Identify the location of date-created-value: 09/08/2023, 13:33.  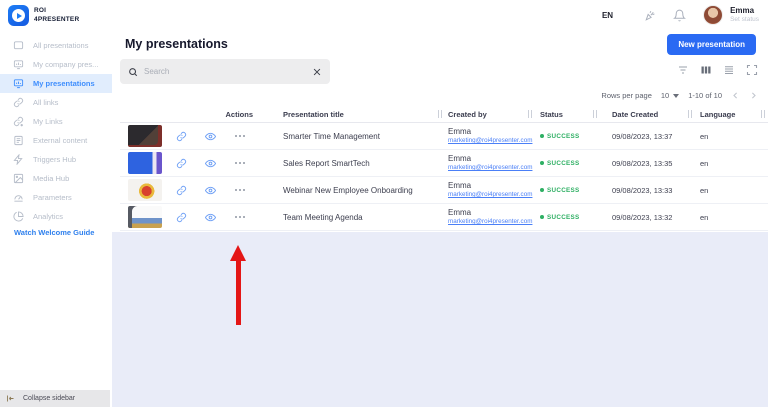
(642, 190).